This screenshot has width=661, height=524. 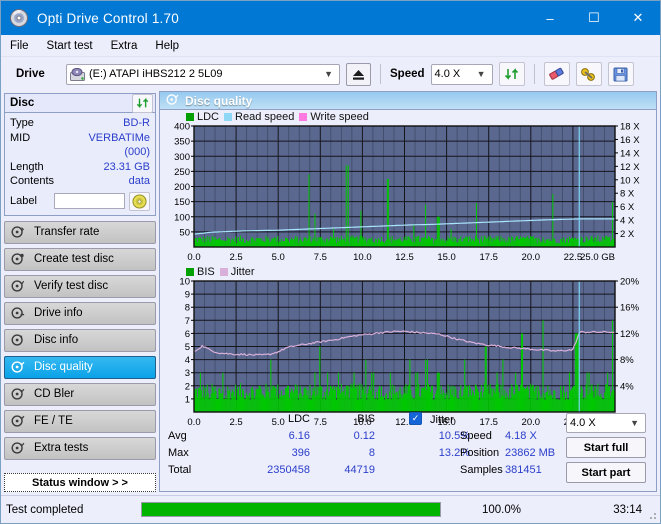 What do you see at coordinates (550, 18) in the screenshot?
I see `minimize-button: –` at bounding box center [550, 18].